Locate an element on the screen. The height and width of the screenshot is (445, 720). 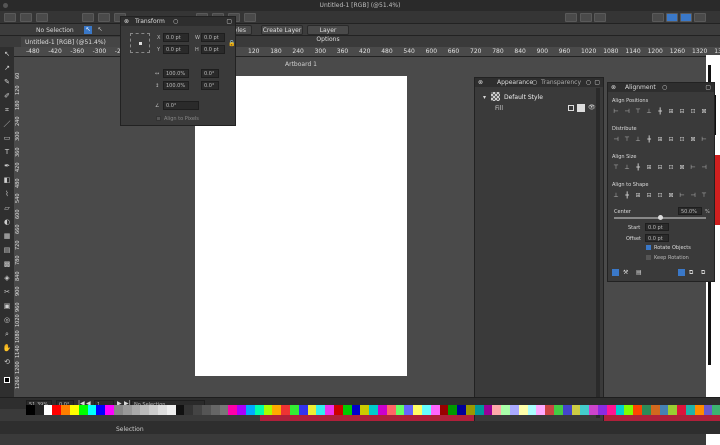
layout-a-icon is located at coordinates (681, 272).